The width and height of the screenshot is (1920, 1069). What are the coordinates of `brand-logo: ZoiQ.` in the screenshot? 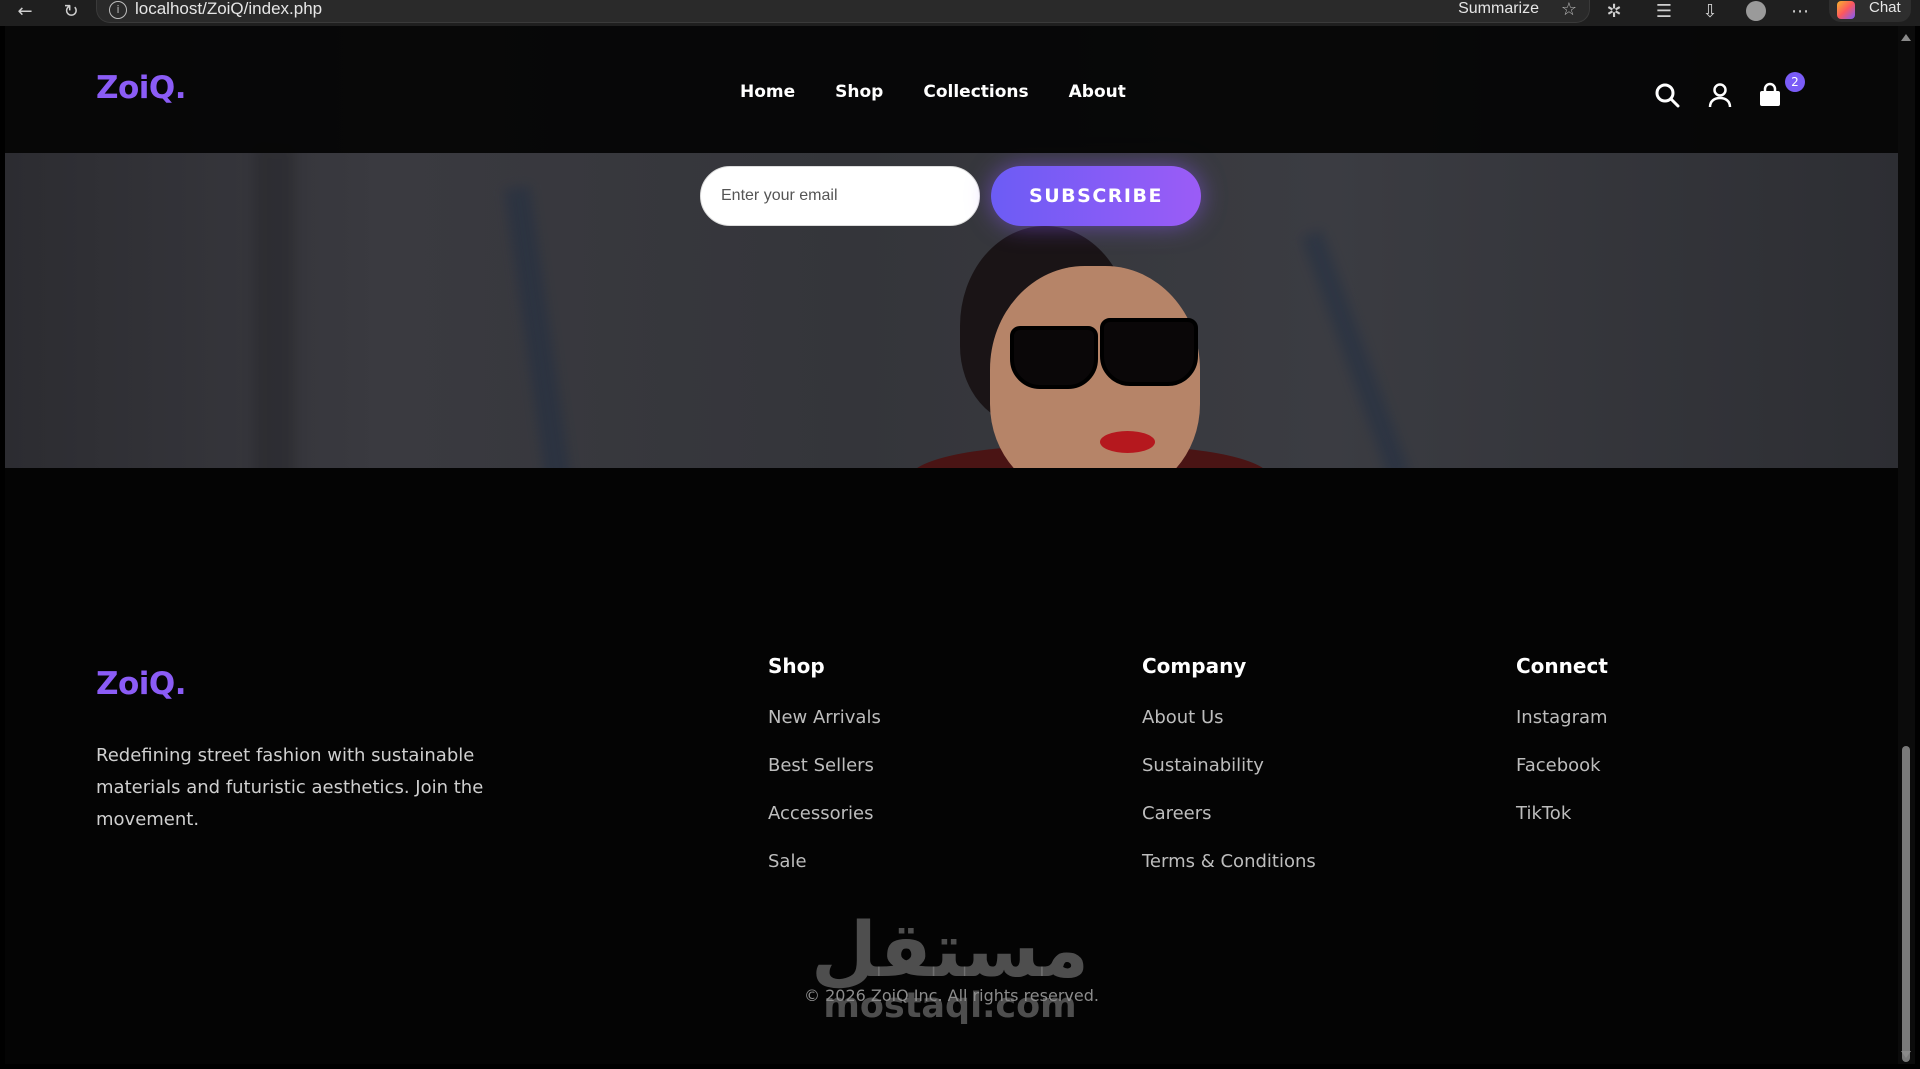 It's located at (141, 88).